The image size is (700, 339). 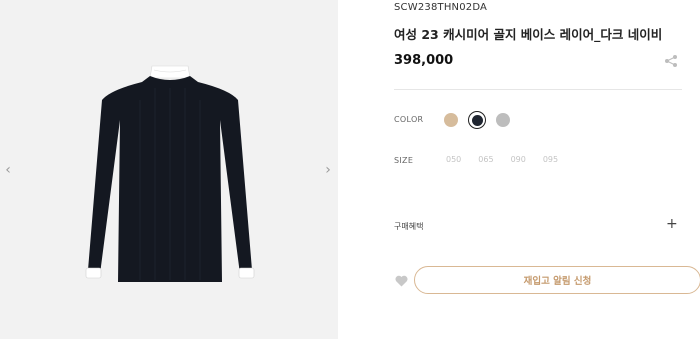 What do you see at coordinates (328, 170) in the screenshot?
I see `chevron-right-icon: ›` at bounding box center [328, 170].